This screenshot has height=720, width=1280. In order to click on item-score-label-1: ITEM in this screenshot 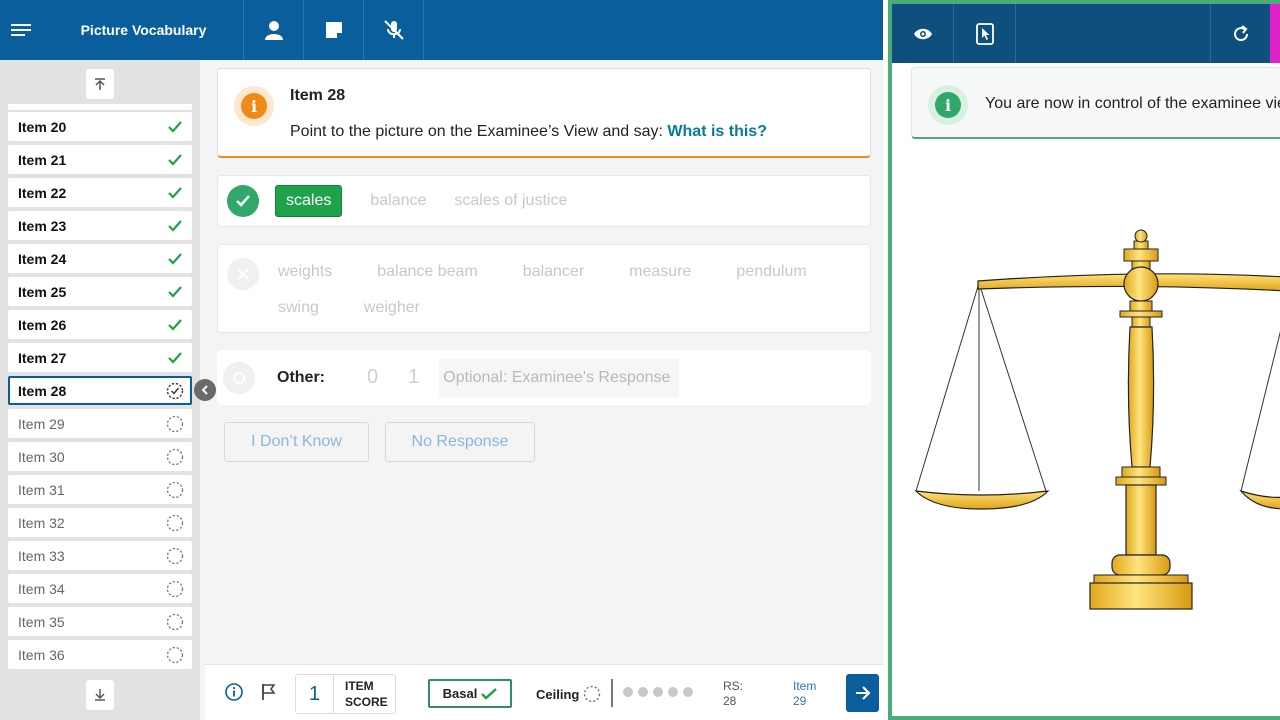, I will do `click(359, 686)`.